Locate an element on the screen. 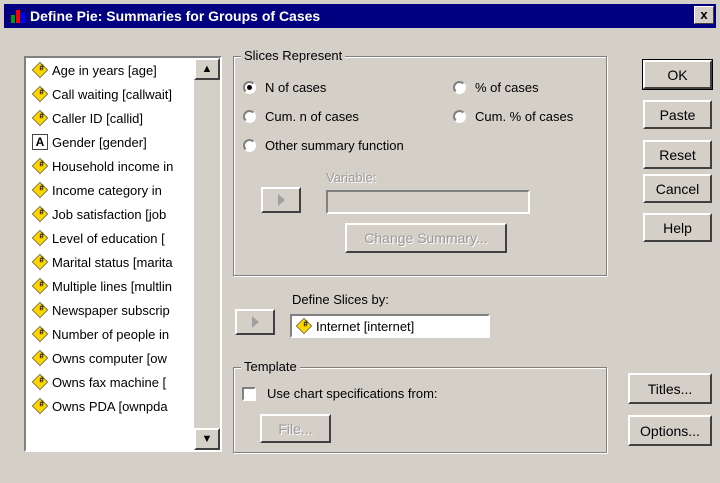  variable-list-item: Owns computer [ow is located at coordinates (123, 358).